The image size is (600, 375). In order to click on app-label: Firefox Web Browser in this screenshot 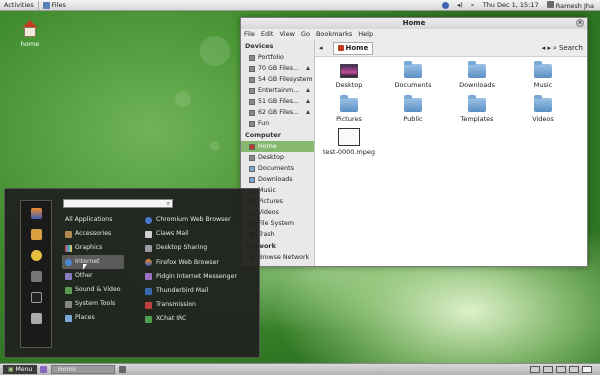, I will do `click(187, 262)`.